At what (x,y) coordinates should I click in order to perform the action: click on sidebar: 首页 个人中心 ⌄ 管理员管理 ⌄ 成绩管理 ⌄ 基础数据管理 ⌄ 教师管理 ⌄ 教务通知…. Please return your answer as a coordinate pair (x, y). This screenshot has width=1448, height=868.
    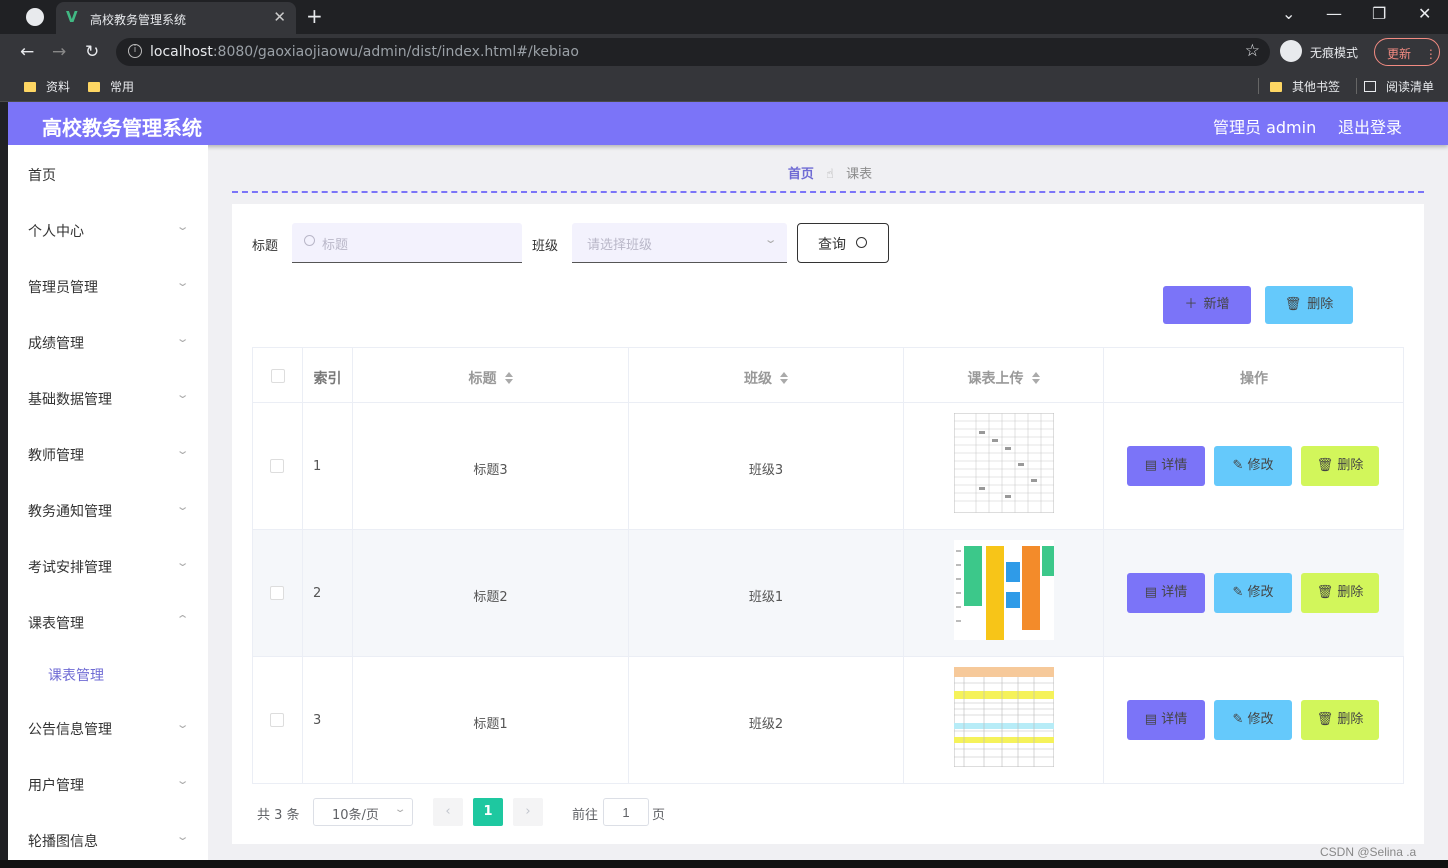
    Looking at the image, I should click on (108, 502).